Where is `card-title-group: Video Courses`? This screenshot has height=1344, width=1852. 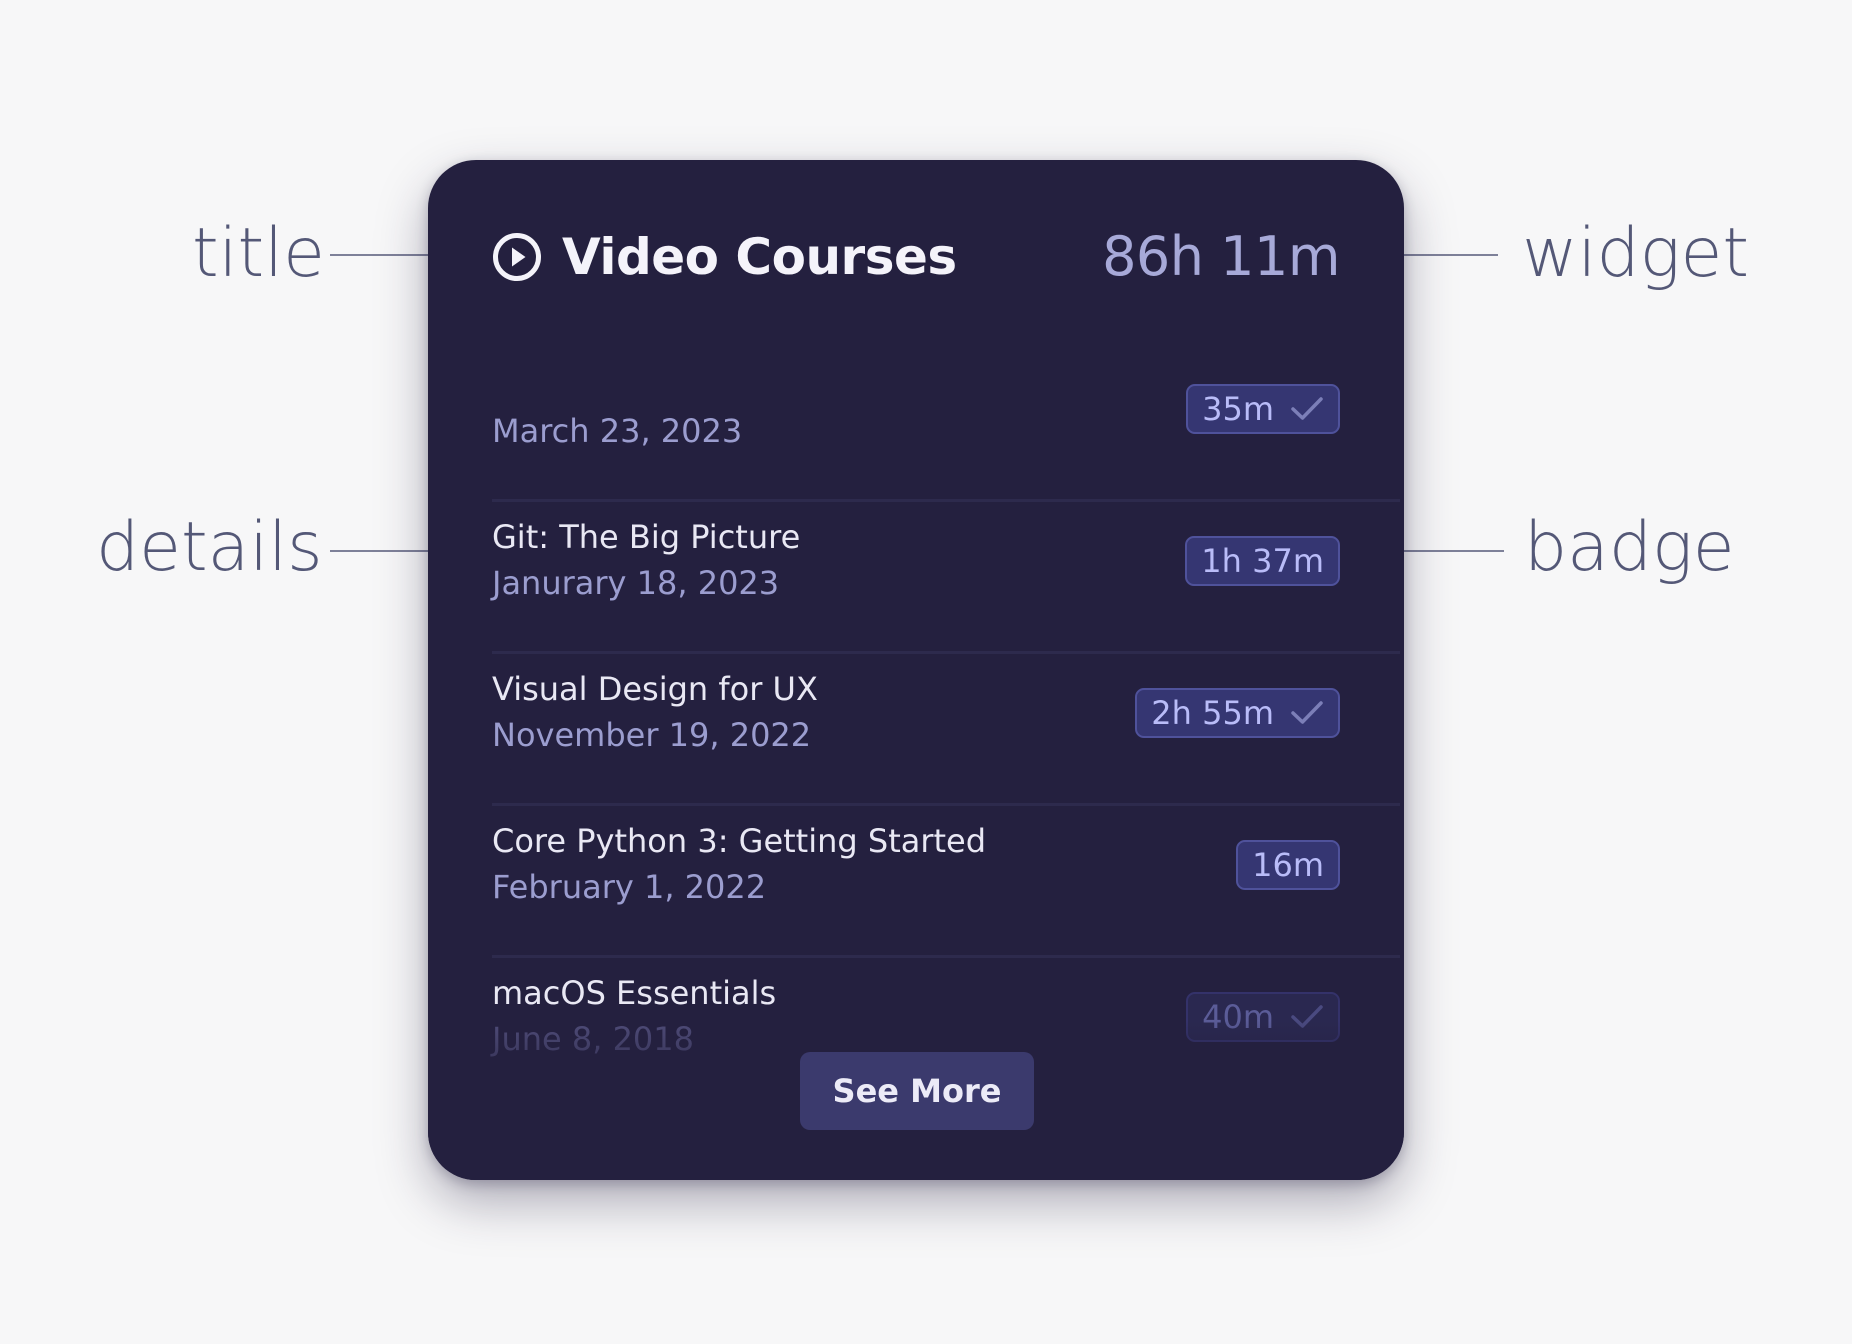 card-title-group: Video Courses is located at coordinates (724, 257).